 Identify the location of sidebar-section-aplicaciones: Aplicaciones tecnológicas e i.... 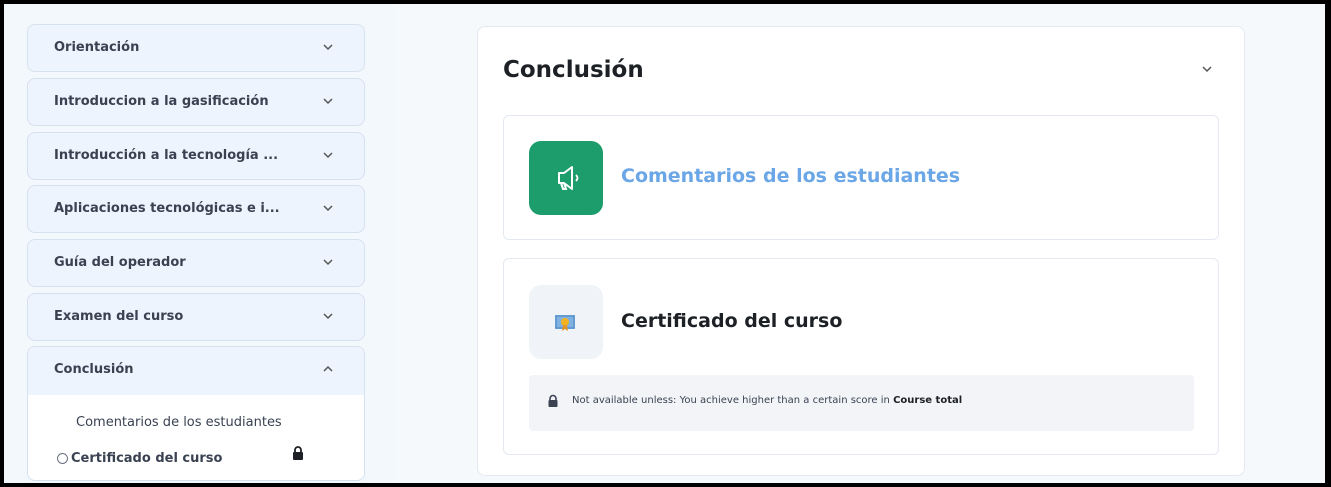
(196, 209).